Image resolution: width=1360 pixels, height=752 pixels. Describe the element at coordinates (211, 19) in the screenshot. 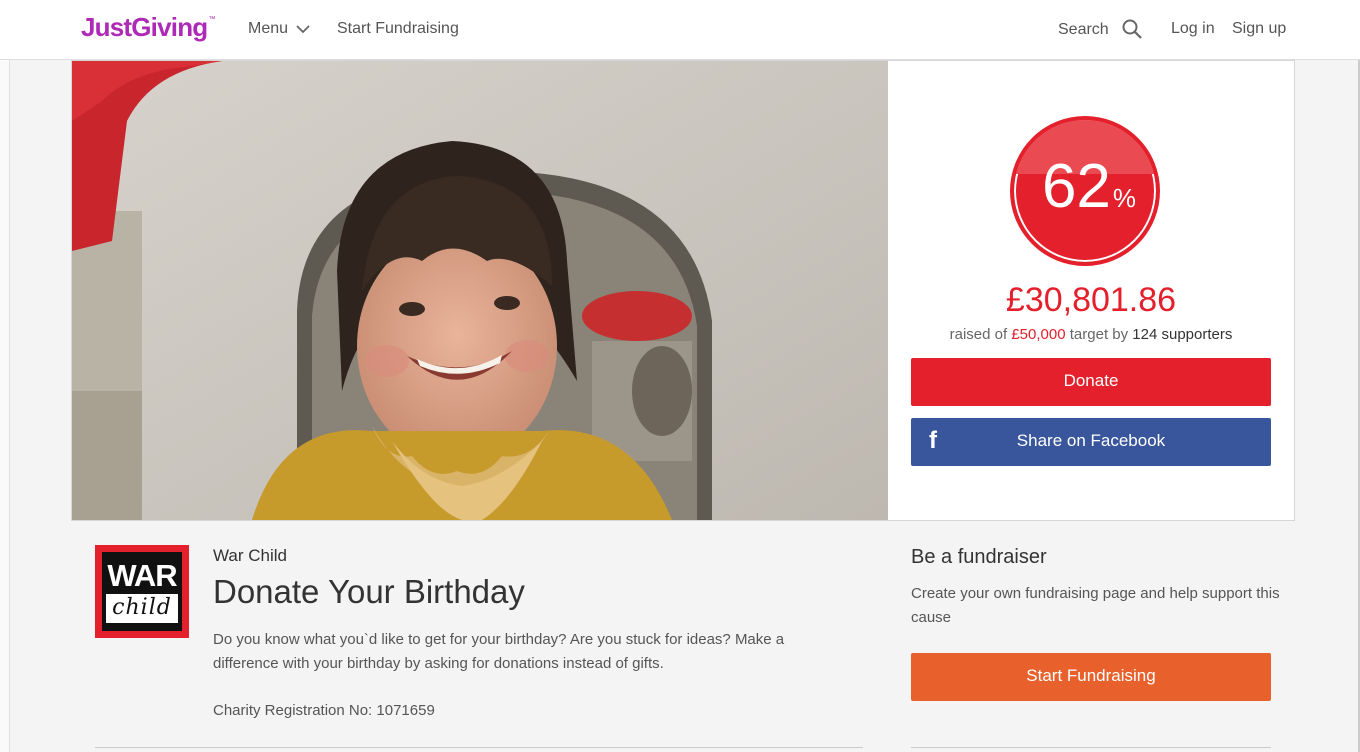

I see `logo-trademark: ™` at that location.